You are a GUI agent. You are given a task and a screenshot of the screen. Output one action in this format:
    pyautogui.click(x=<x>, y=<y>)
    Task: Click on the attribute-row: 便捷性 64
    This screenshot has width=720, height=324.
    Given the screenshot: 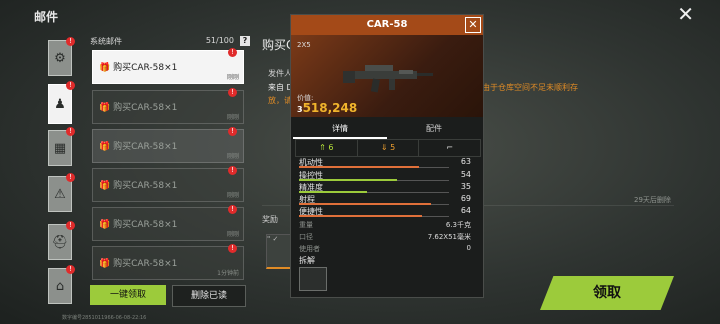 What is the action you would take?
    pyautogui.click(x=387, y=211)
    